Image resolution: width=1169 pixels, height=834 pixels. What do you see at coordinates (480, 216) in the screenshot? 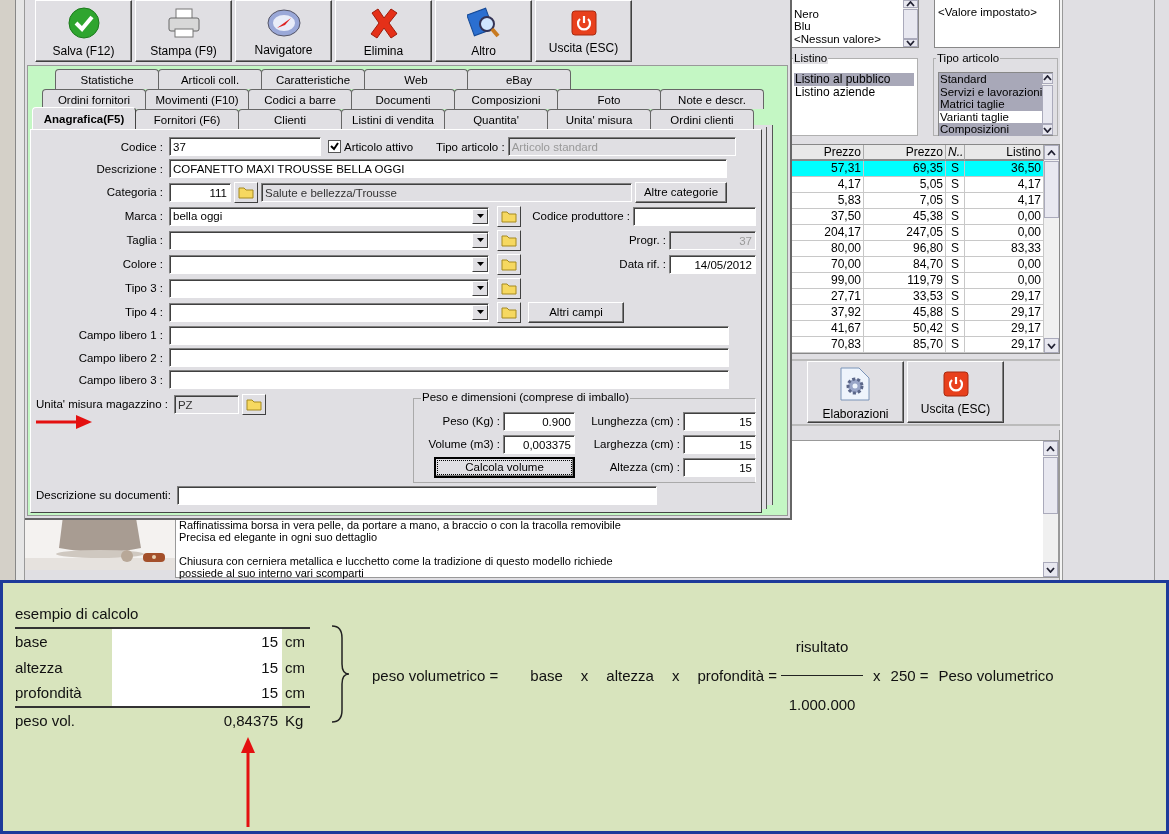
I see `dropdown-arrow-icon` at bounding box center [480, 216].